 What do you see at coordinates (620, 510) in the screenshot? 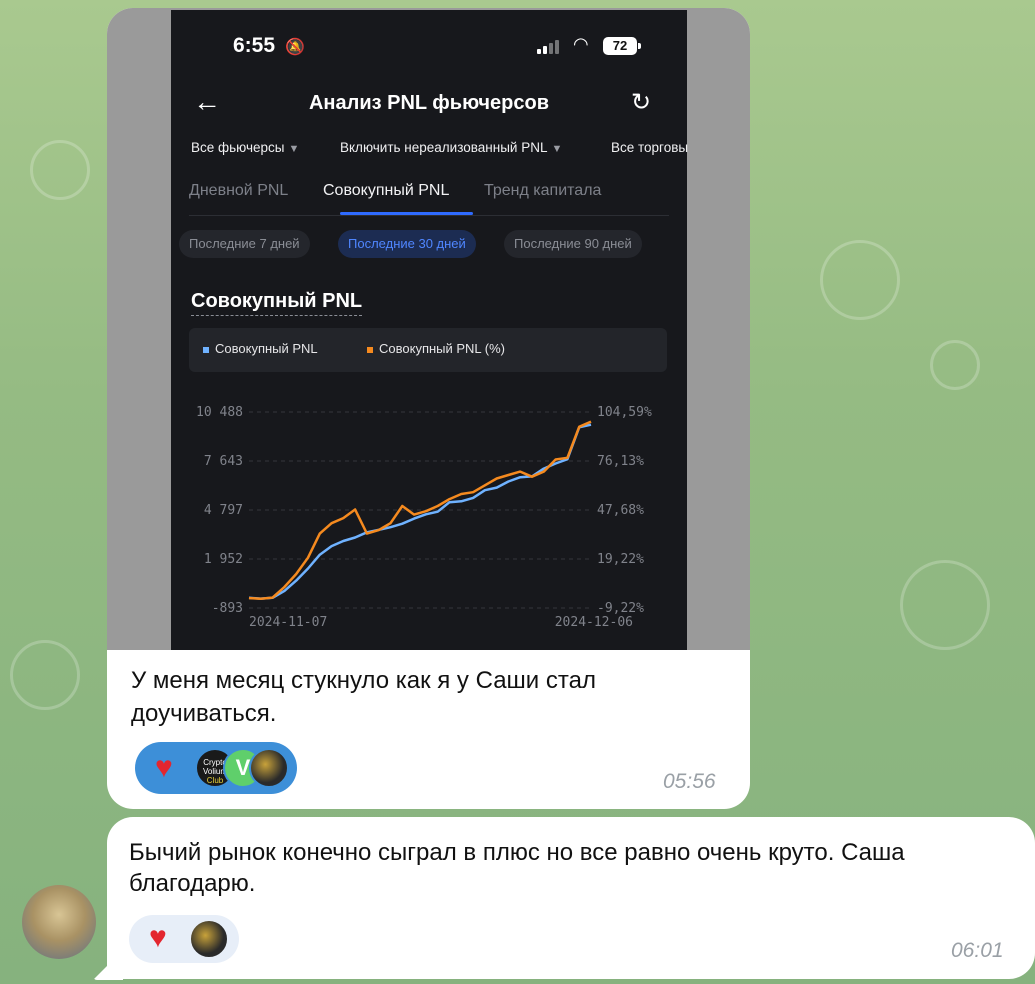
I see `y-right-tick-label: 47,68%` at bounding box center [620, 510].